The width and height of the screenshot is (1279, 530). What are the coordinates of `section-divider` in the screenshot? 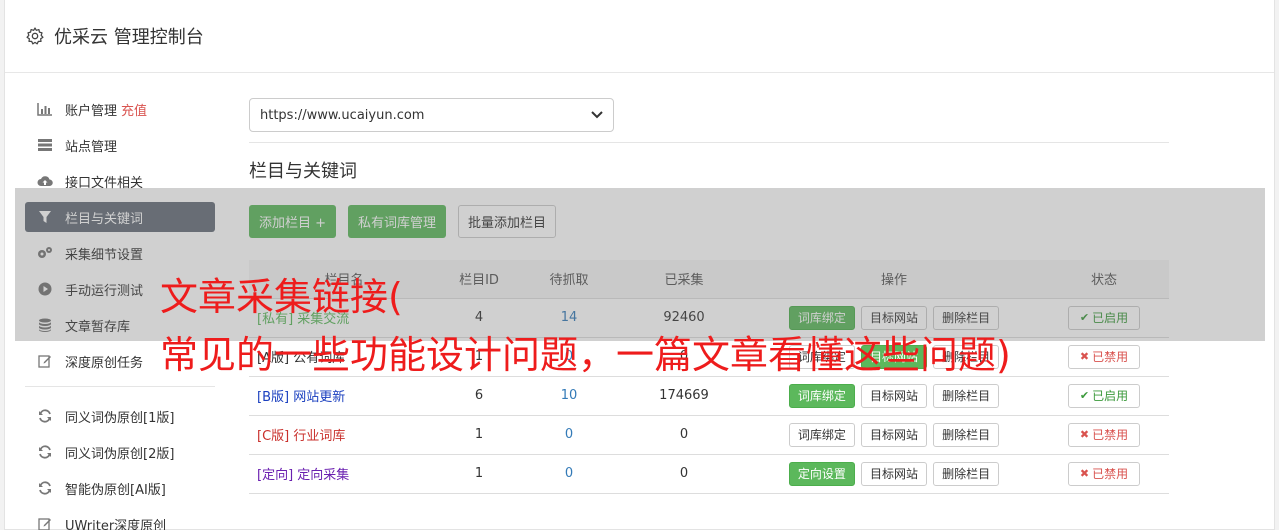 It's located at (709, 142).